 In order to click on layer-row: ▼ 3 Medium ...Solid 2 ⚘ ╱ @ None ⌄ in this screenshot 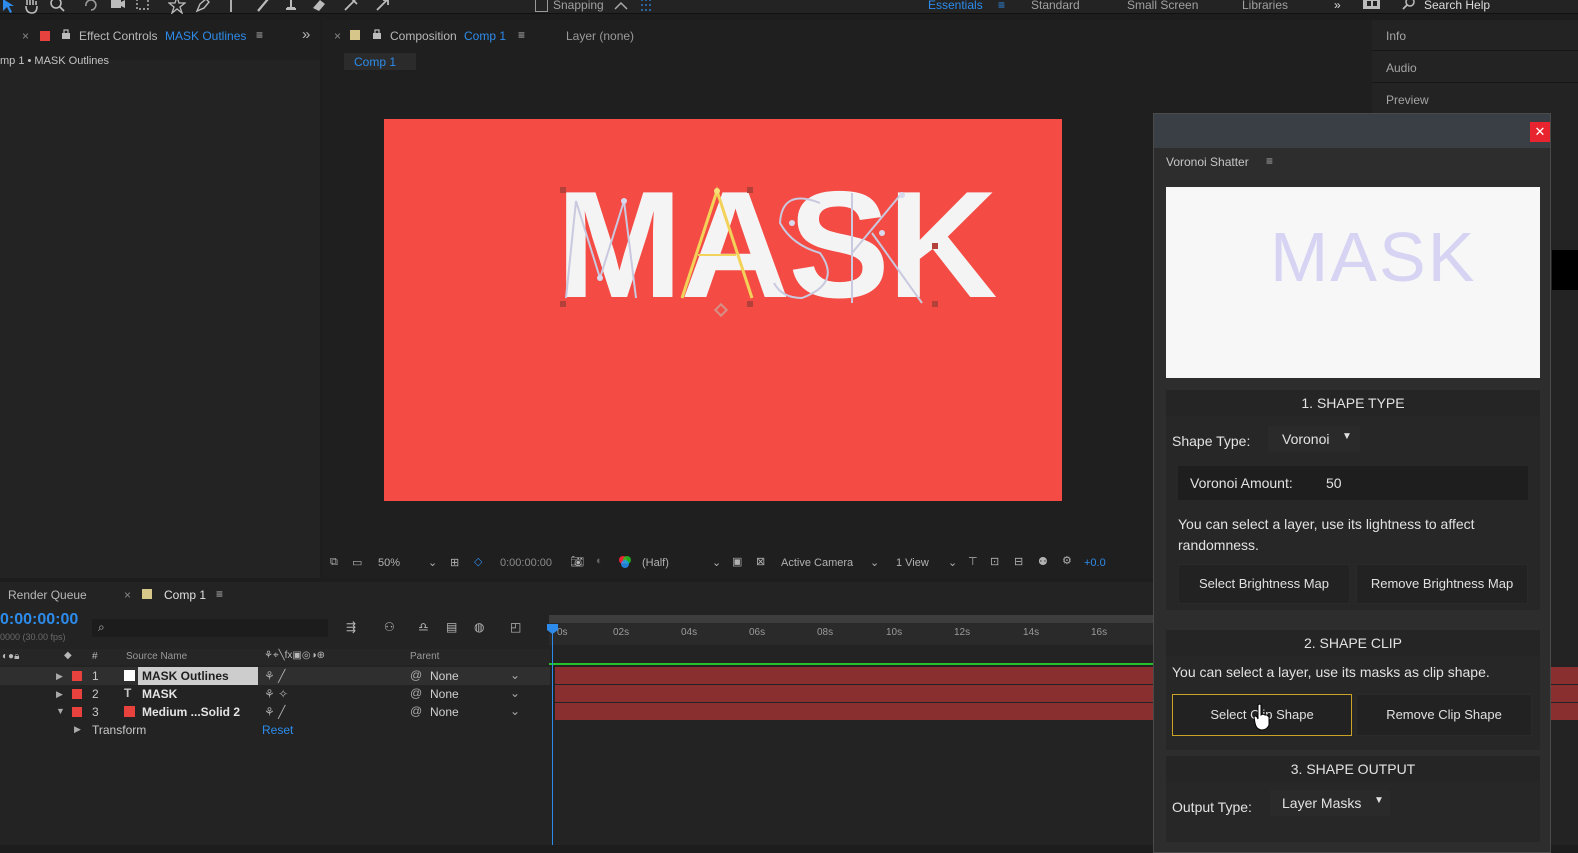, I will do `click(275, 712)`.